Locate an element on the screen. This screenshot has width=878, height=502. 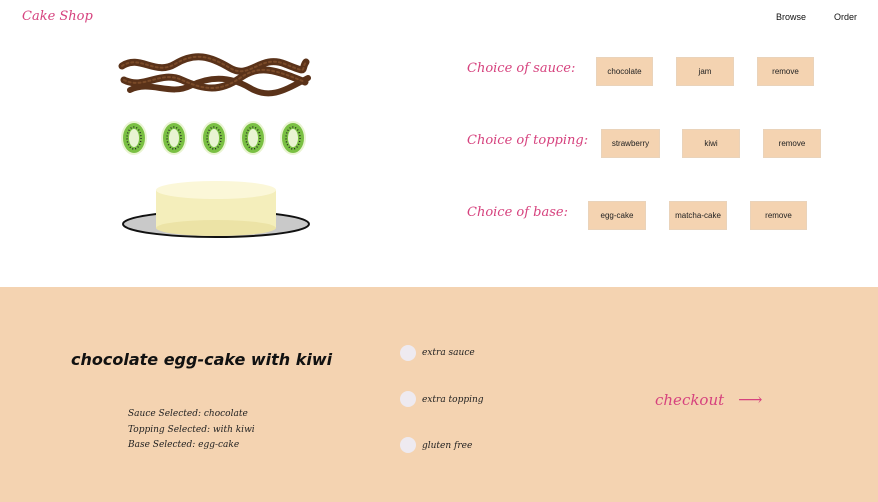
nav-browse: Browse is located at coordinates (791, 17).